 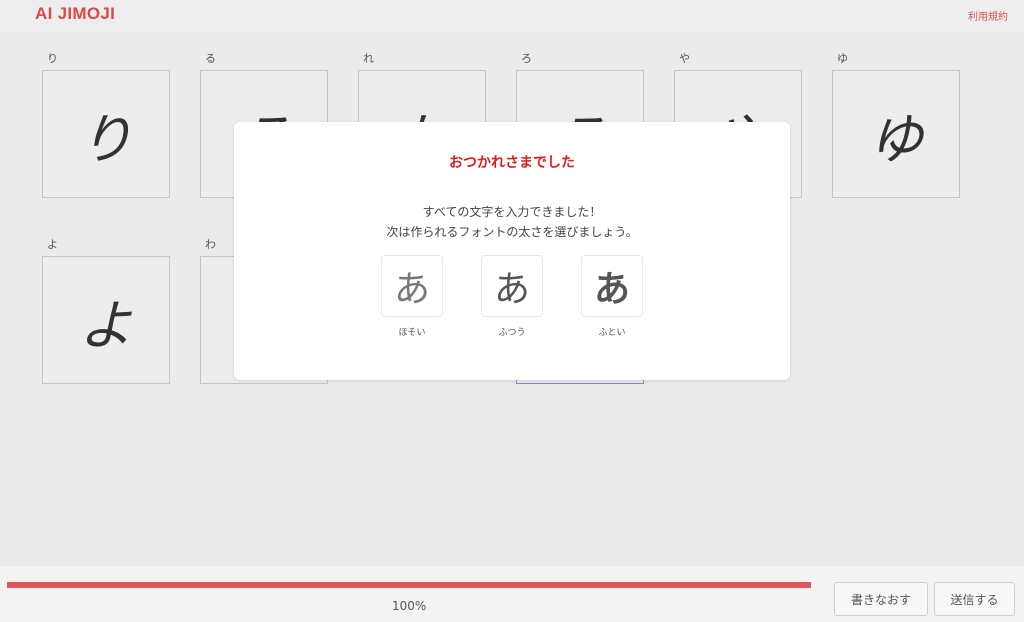 What do you see at coordinates (612, 286) in the screenshot?
I see `weight-sample-bold: あ` at bounding box center [612, 286].